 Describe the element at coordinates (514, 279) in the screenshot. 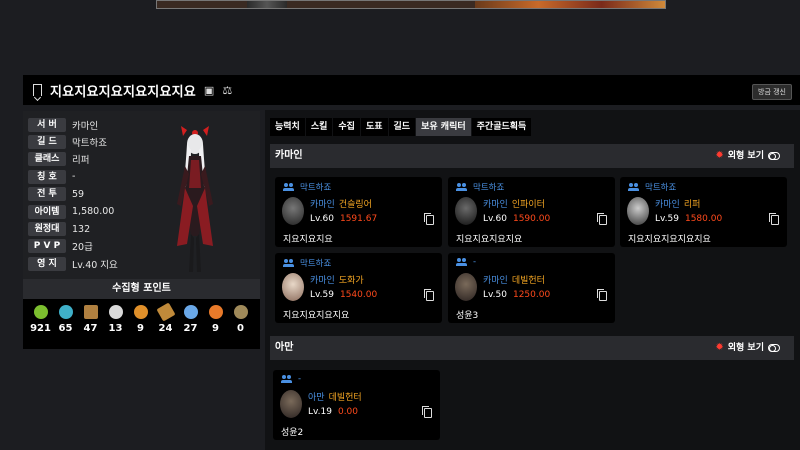

I see `server-class: 카마인 데빌헌터` at that location.